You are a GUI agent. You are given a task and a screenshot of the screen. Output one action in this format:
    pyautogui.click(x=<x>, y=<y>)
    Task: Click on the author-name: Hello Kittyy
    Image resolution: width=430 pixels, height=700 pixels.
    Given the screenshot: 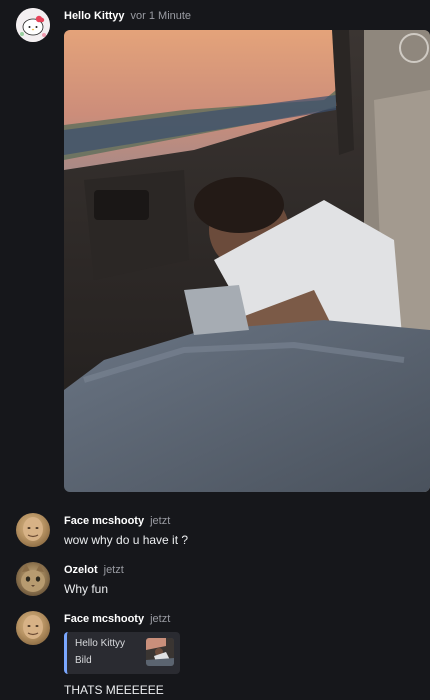 What is the action you would take?
    pyautogui.click(x=94, y=16)
    